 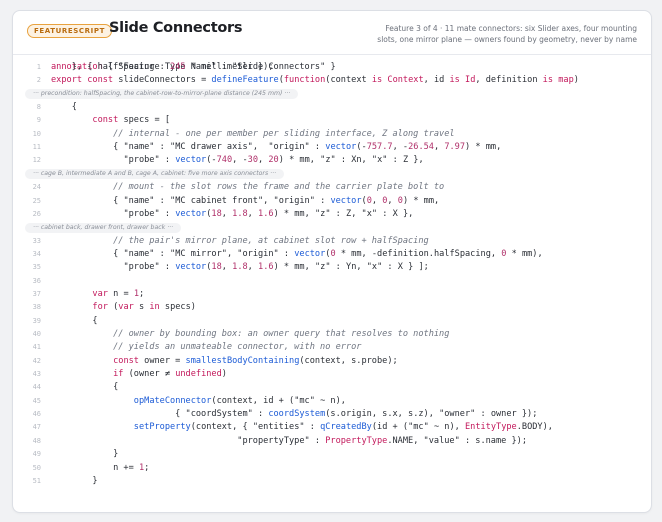 I want to click on code-text: var n = 1;, so click(x=118, y=293).